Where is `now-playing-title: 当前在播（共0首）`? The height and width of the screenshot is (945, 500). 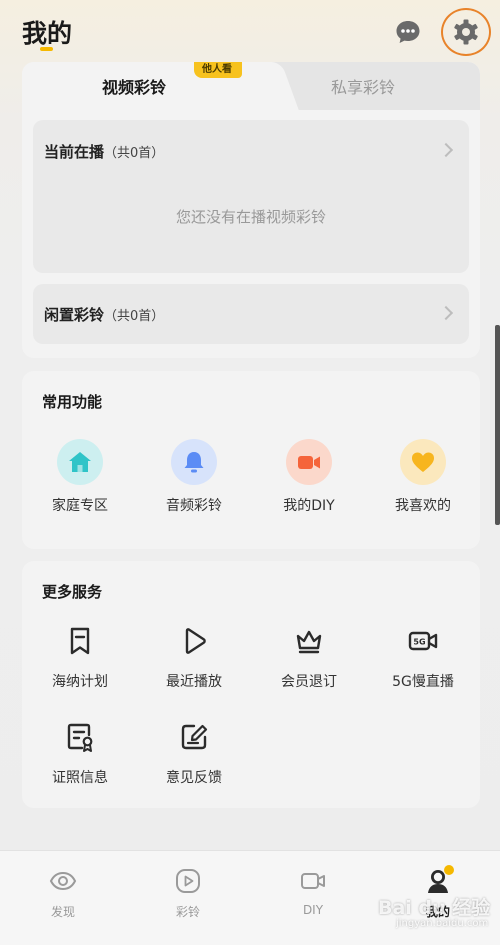
now-playing-title: 当前在播（共0首） is located at coordinates (104, 152).